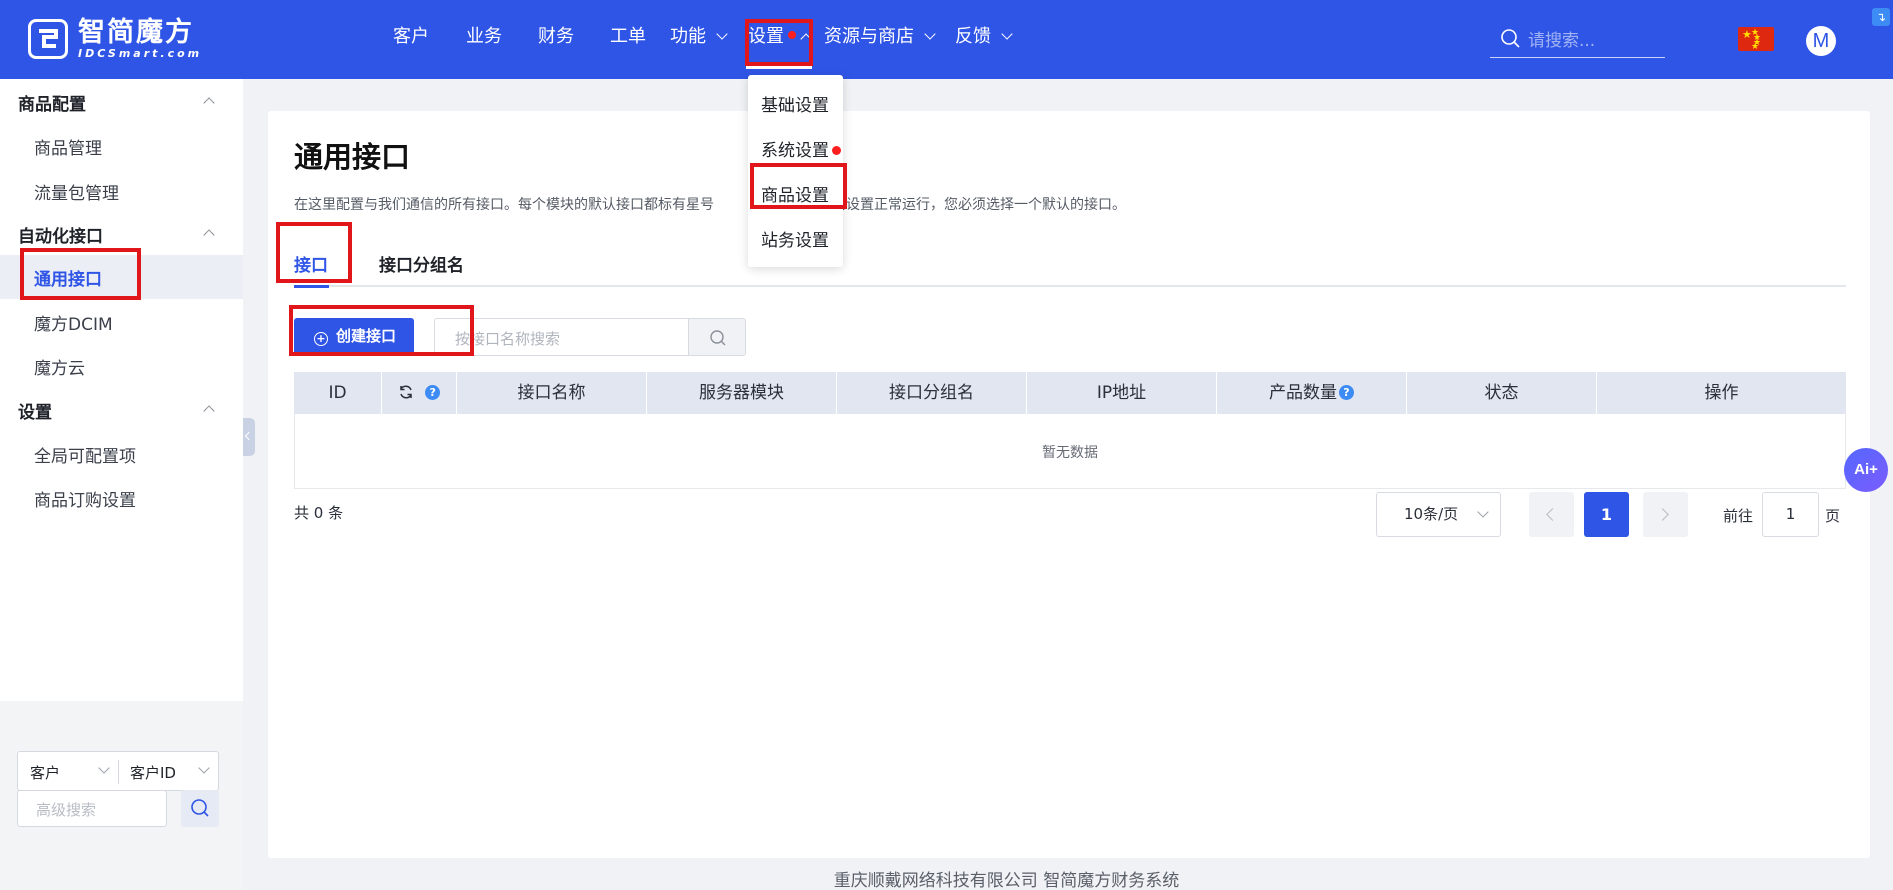 The image size is (1893, 890). Describe the element at coordinates (421, 263) in the screenshot. I see `tab-interface-groups: 接口分组名` at that location.